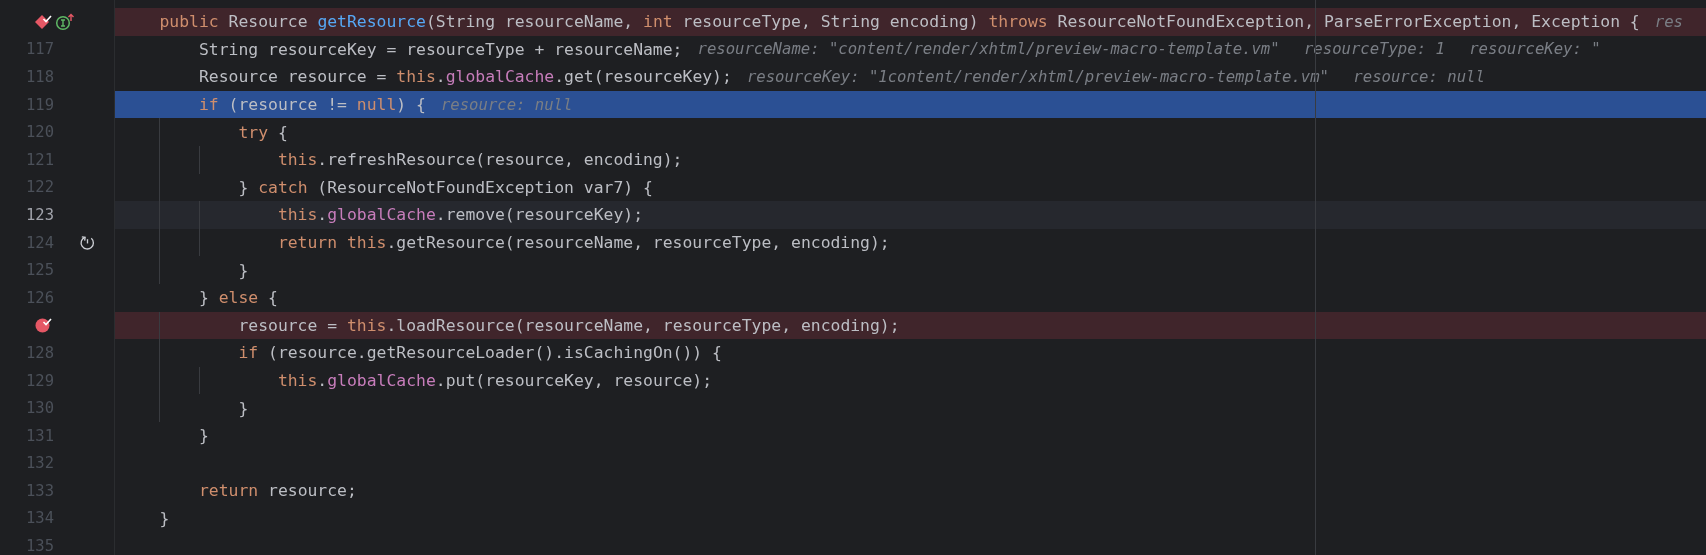 The image size is (1706, 555). What do you see at coordinates (1037, 77) in the screenshot?
I see `inline-value-hint: resourceKey: "1content/render/xhtml/preview-macro-template.vm"` at bounding box center [1037, 77].